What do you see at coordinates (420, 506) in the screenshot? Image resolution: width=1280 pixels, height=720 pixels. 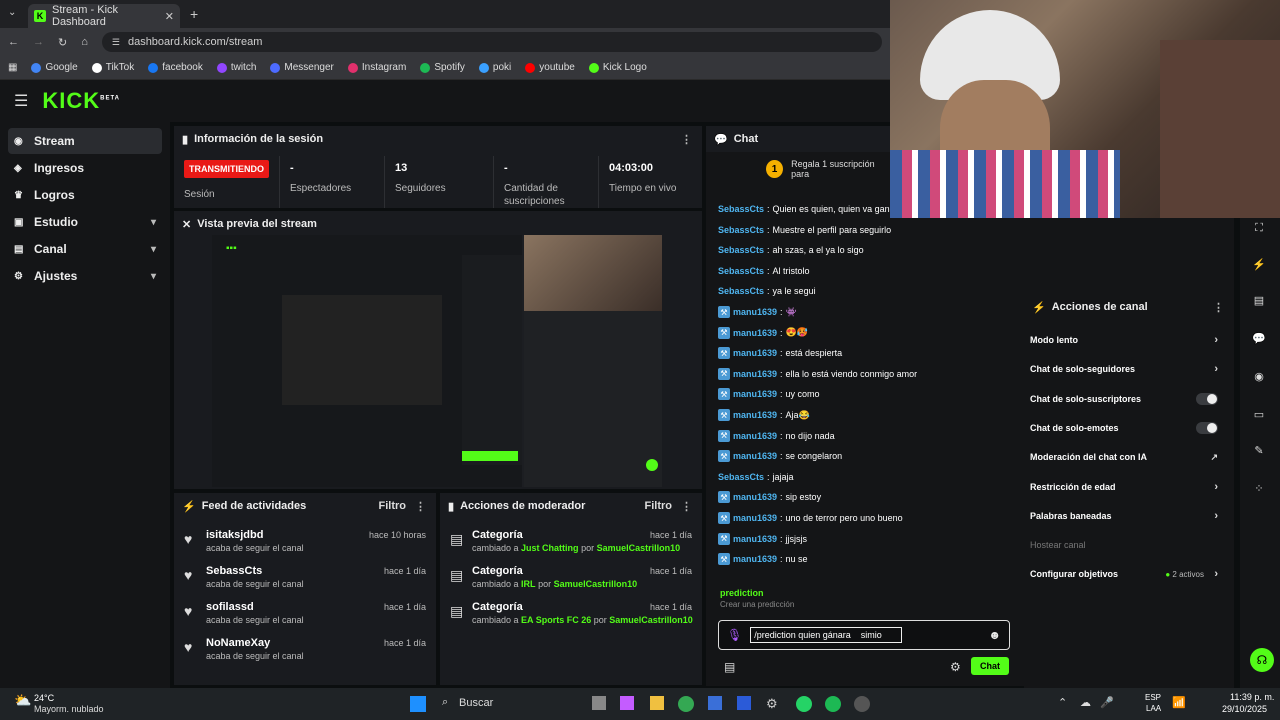 I see `activity-more-icon: ⋮` at bounding box center [420, 506].